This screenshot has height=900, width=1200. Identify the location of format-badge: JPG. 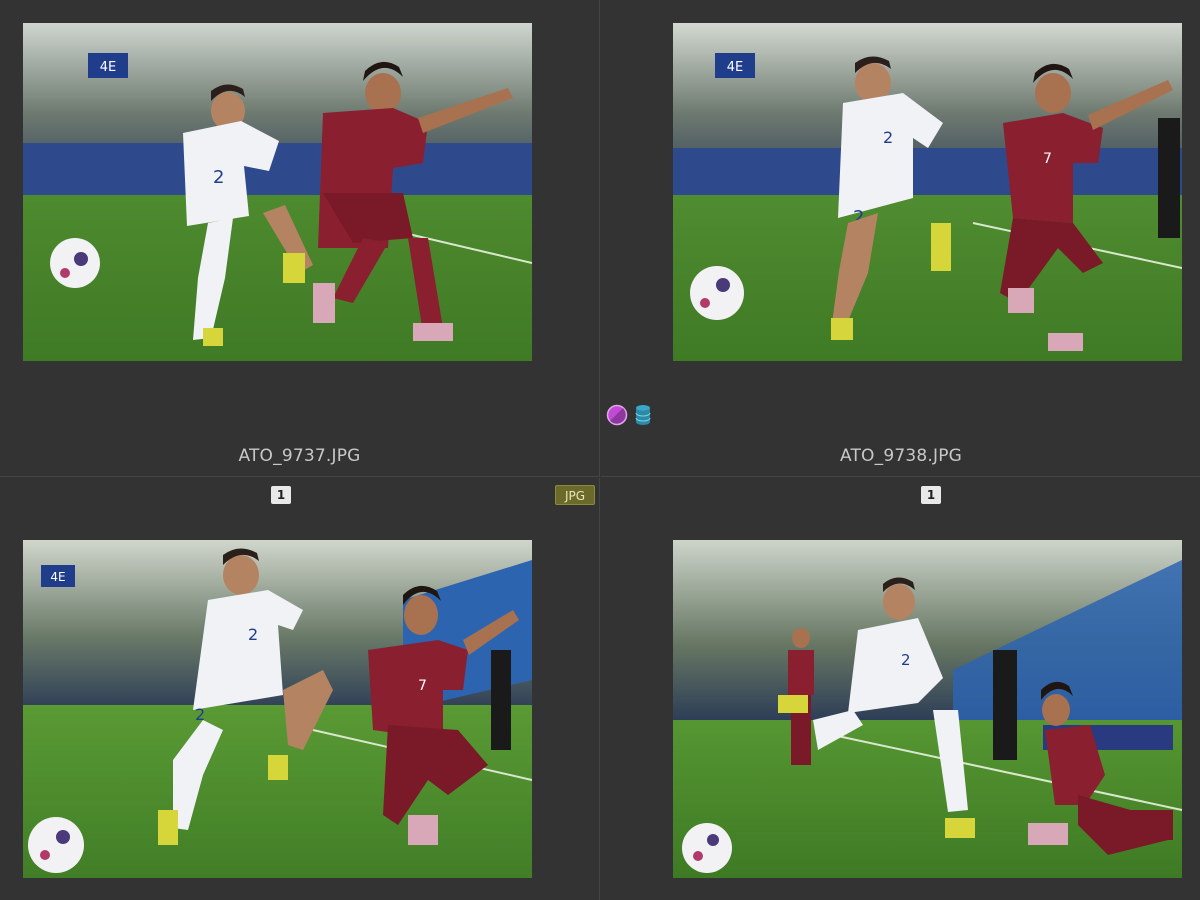
(575, 495).